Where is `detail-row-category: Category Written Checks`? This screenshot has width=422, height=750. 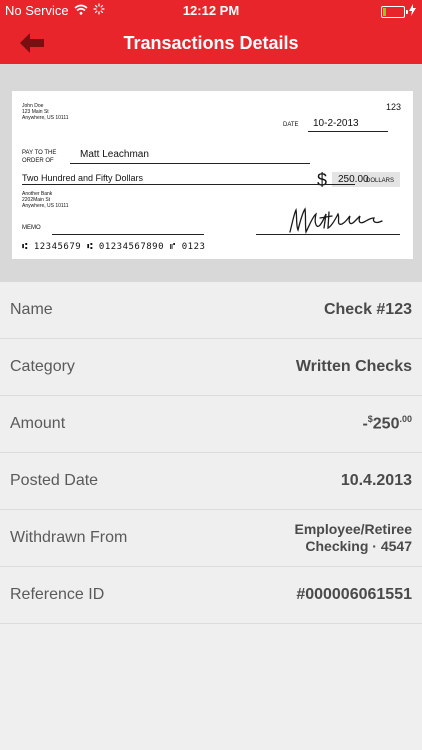 detail-row-category: Category Written Checks is located at coordinates (211, 367).